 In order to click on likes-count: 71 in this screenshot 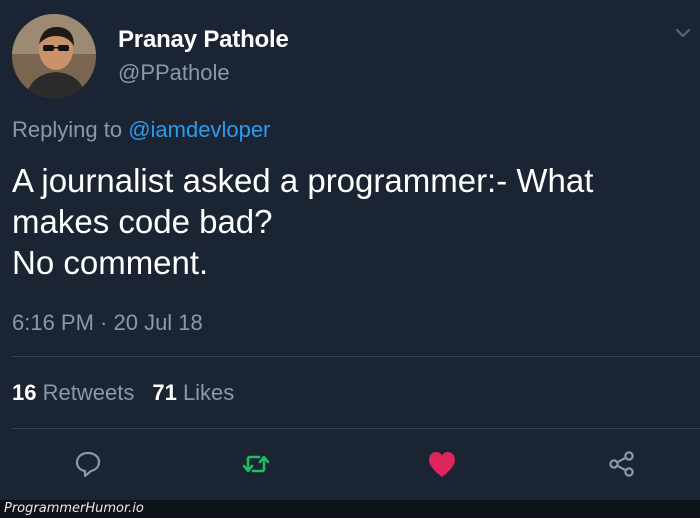, I will do `click(164, 392)`.